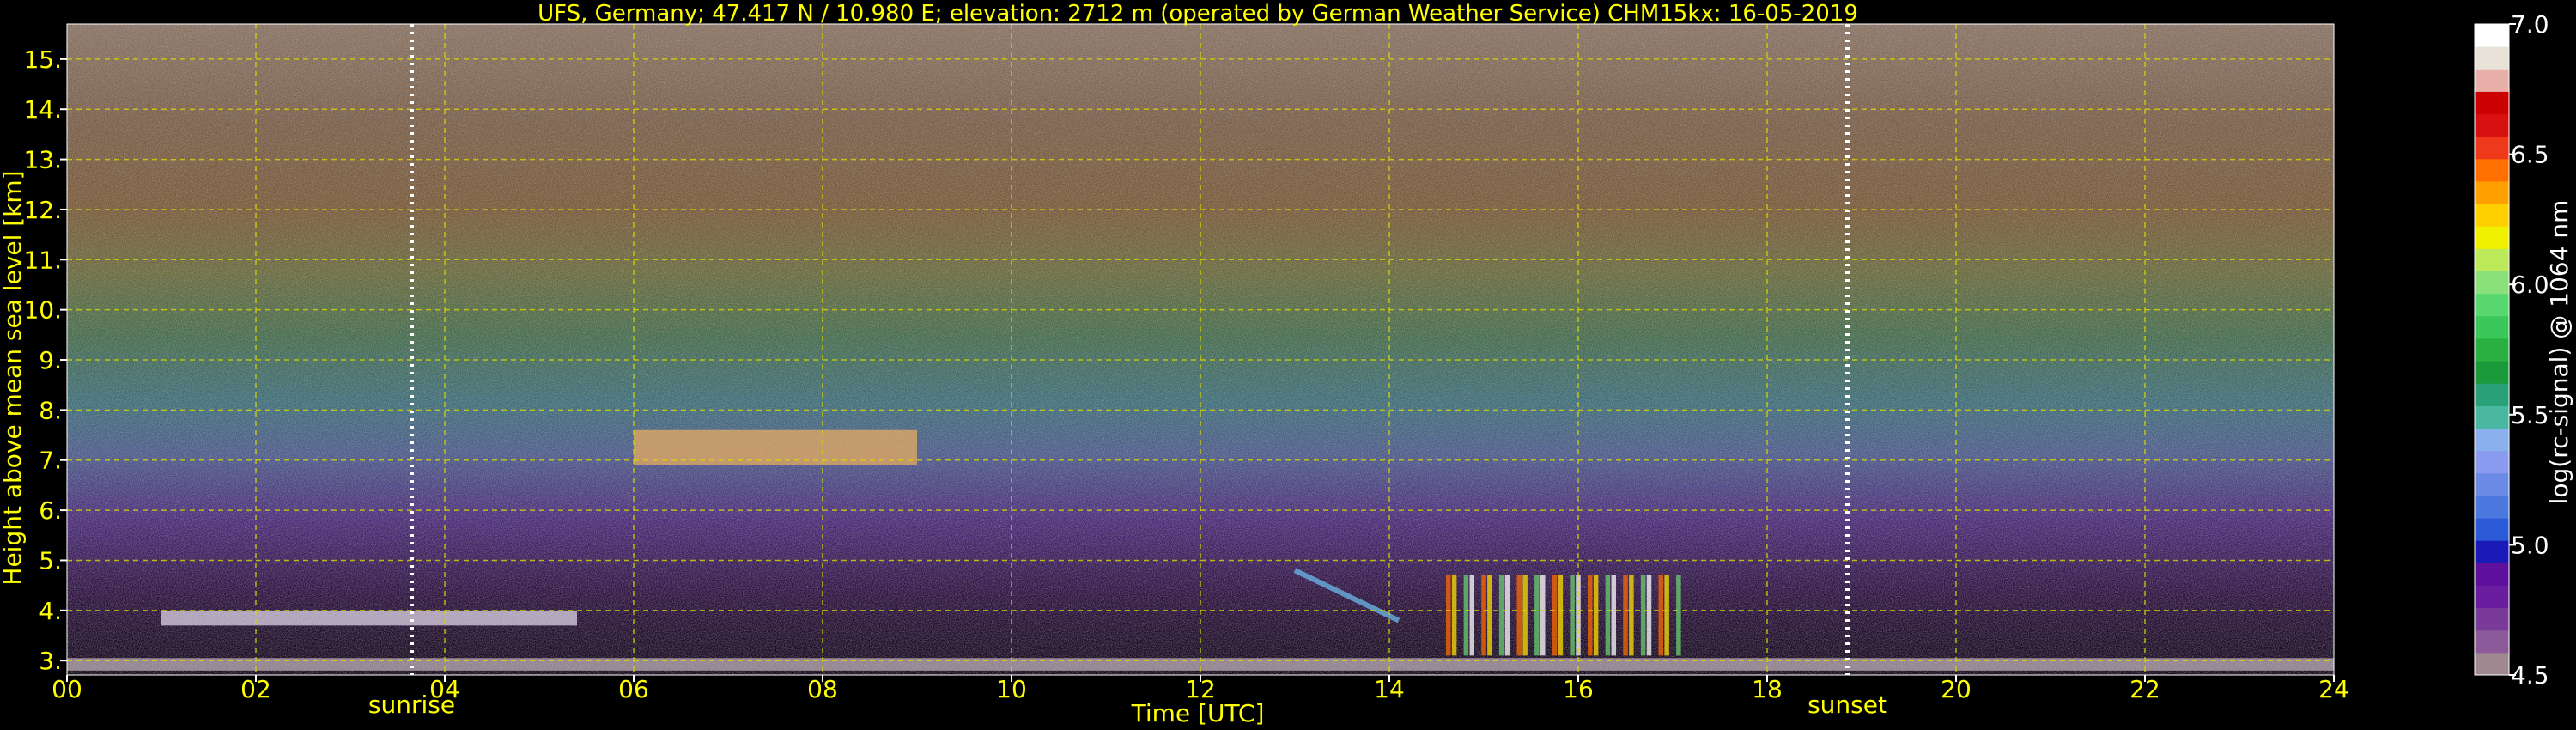  I want to click on x-tick-label: 08, so click(823, 689).